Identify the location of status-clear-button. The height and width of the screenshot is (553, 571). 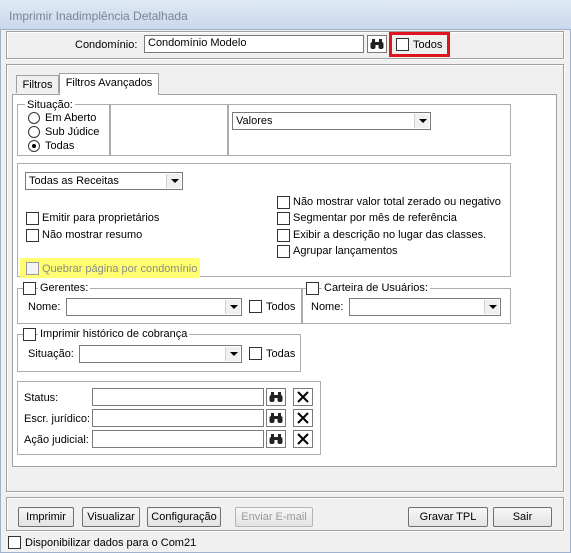
(303, 397).